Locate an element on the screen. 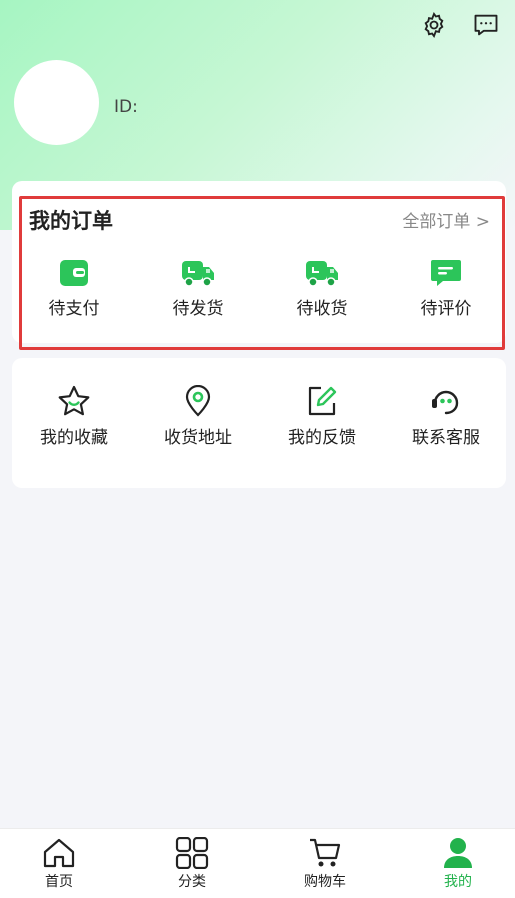 The width and height of the screenshot is (515, 898). bottom-tab-bar: 首页 分类 购物车 我的 is located at coordinates (257, 863).